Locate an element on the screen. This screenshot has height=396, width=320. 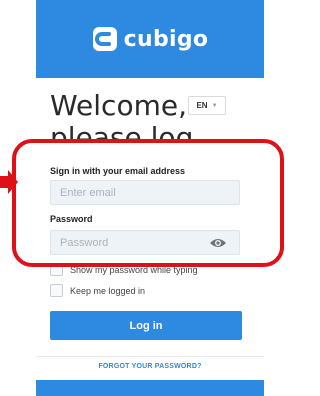
arrow-pointer-icon is located at coordinates (9, 182).